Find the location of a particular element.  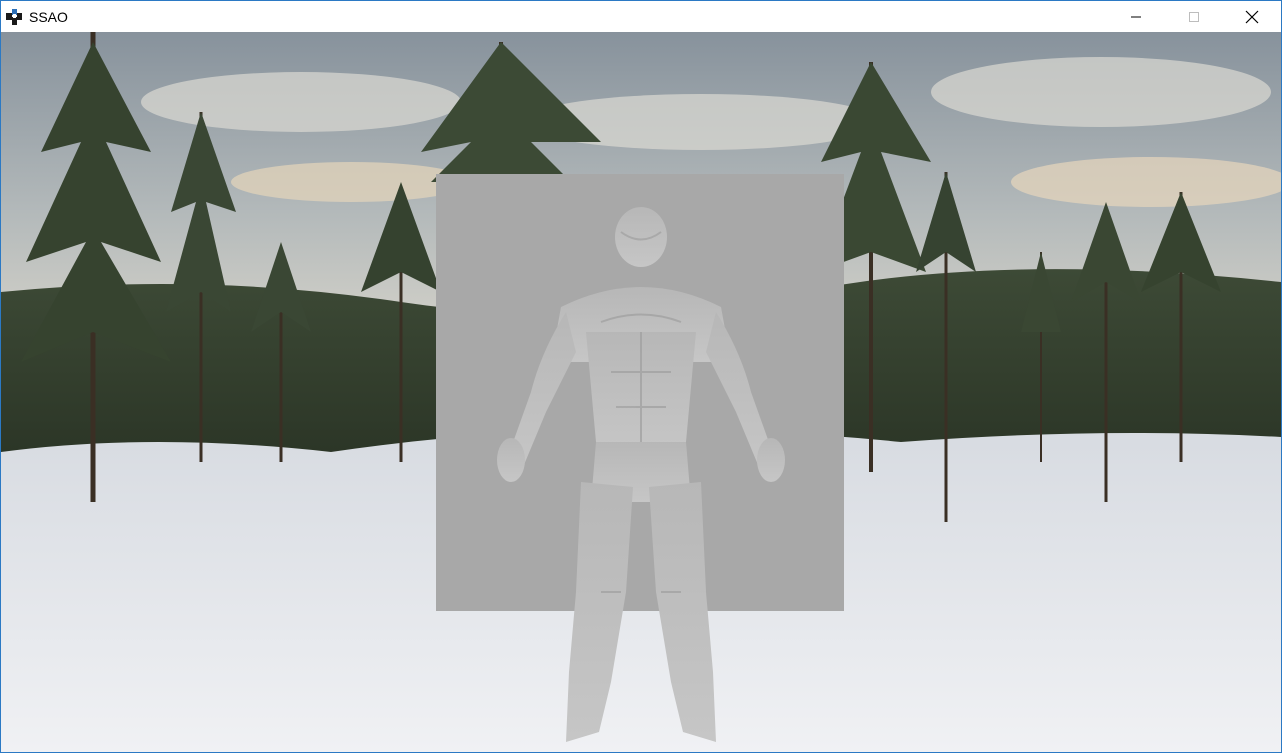

minimize-icon is located at coordinates (1136, 16).